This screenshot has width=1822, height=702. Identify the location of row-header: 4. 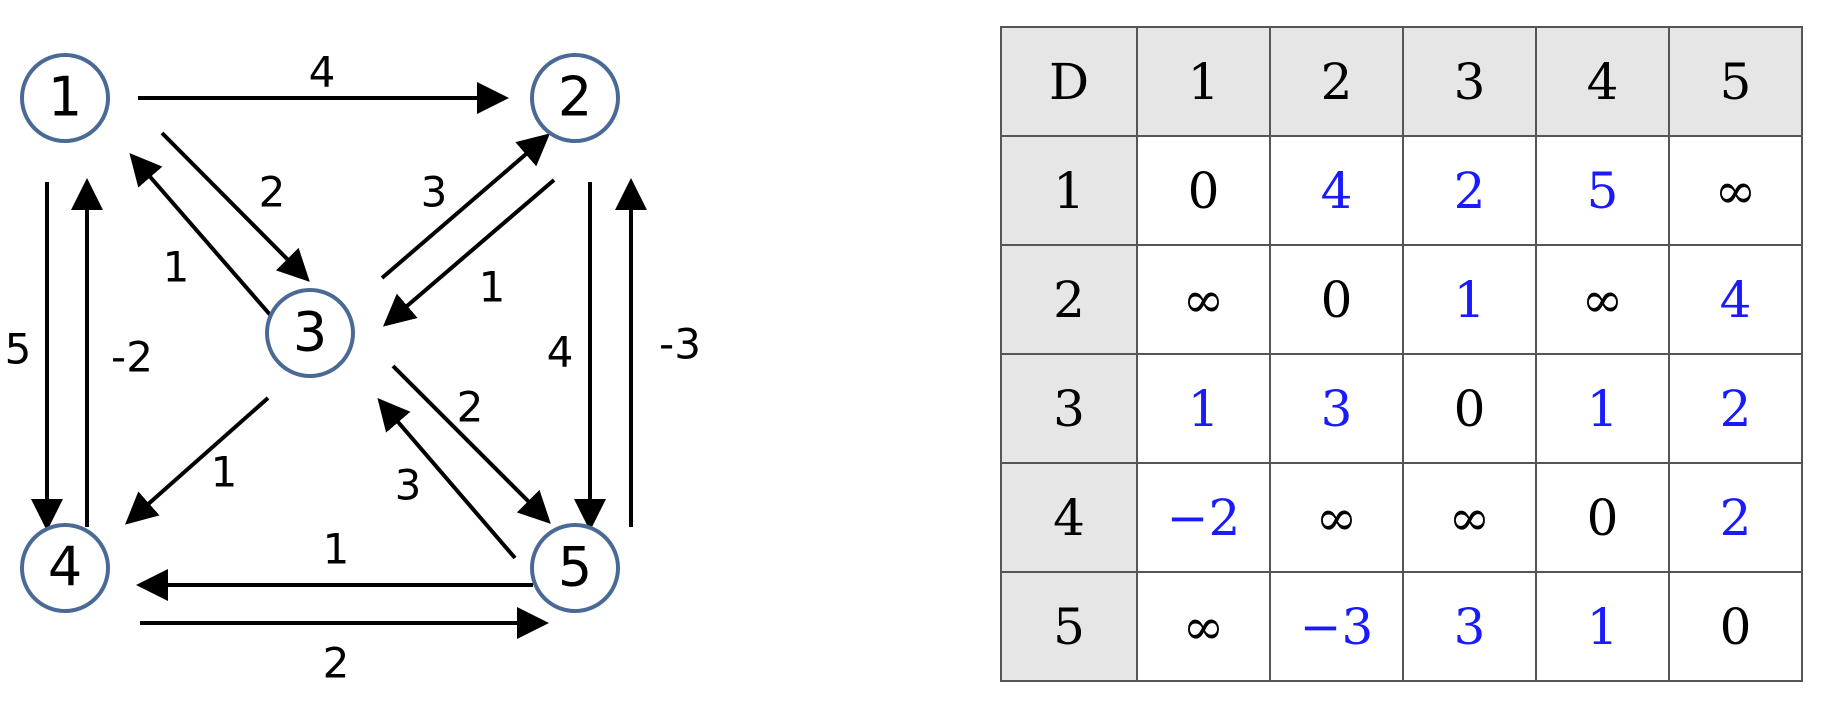
(1069, 517).